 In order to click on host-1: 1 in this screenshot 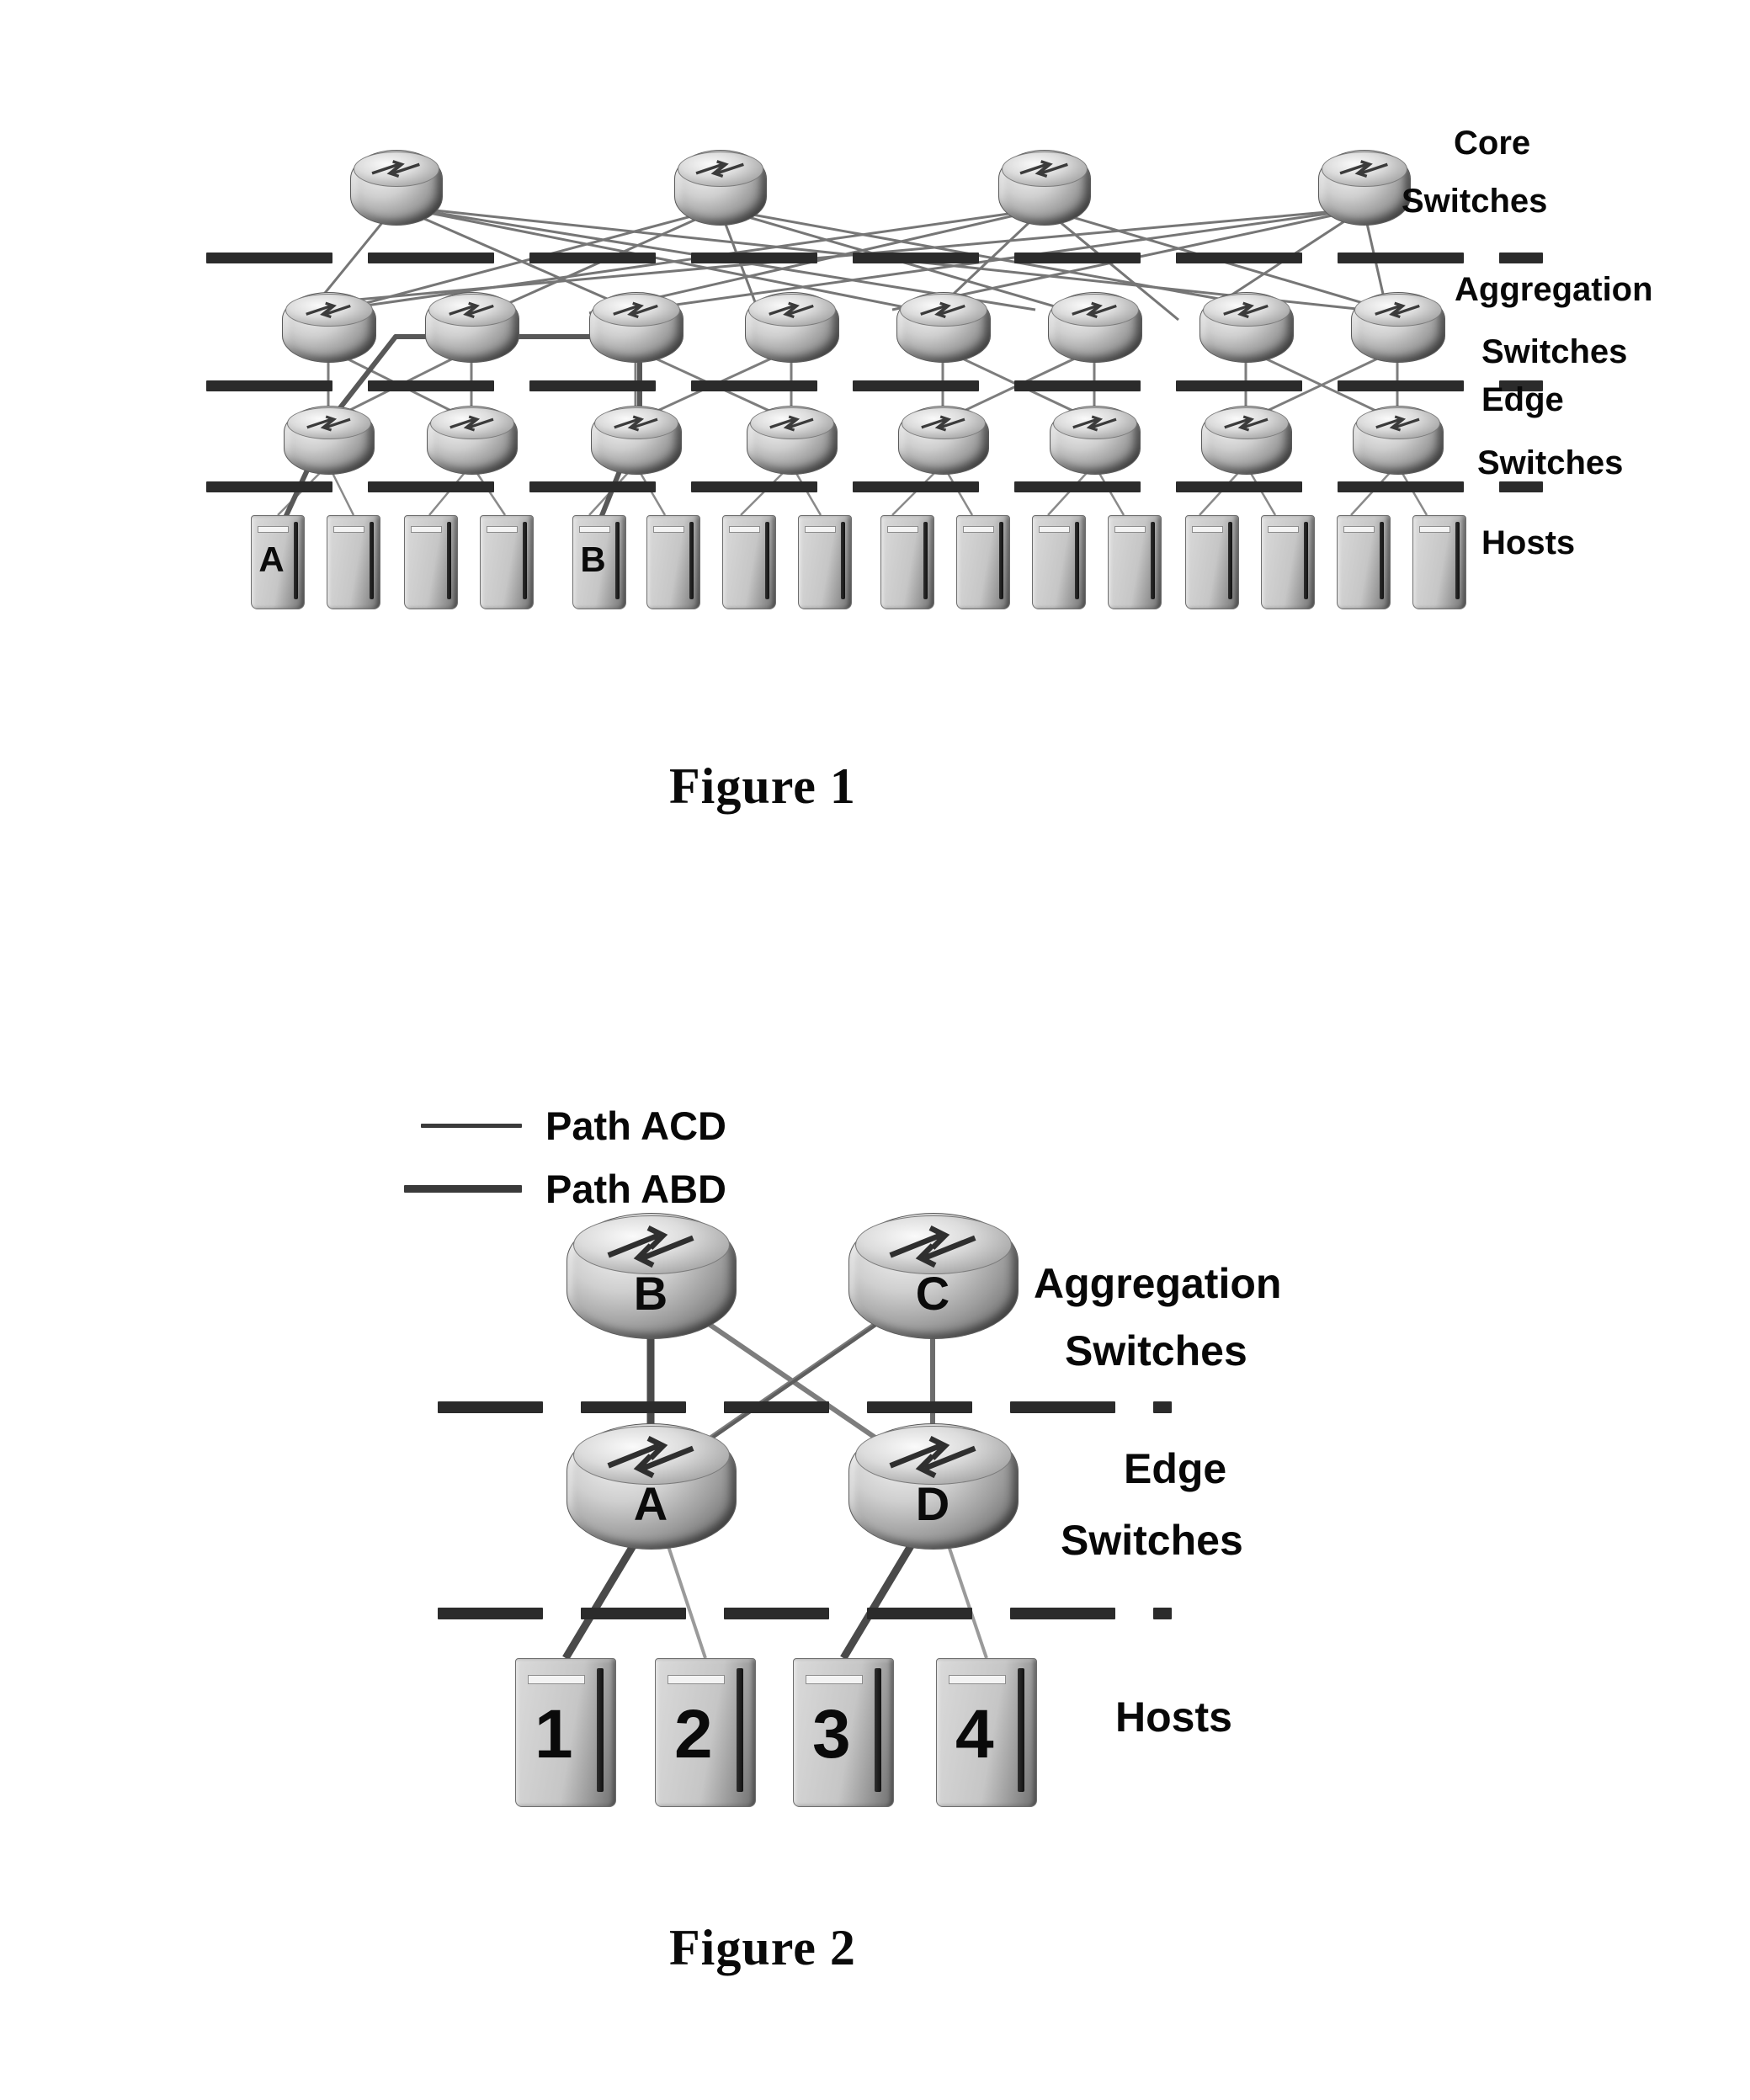, I will do `click(565, 1732)`.